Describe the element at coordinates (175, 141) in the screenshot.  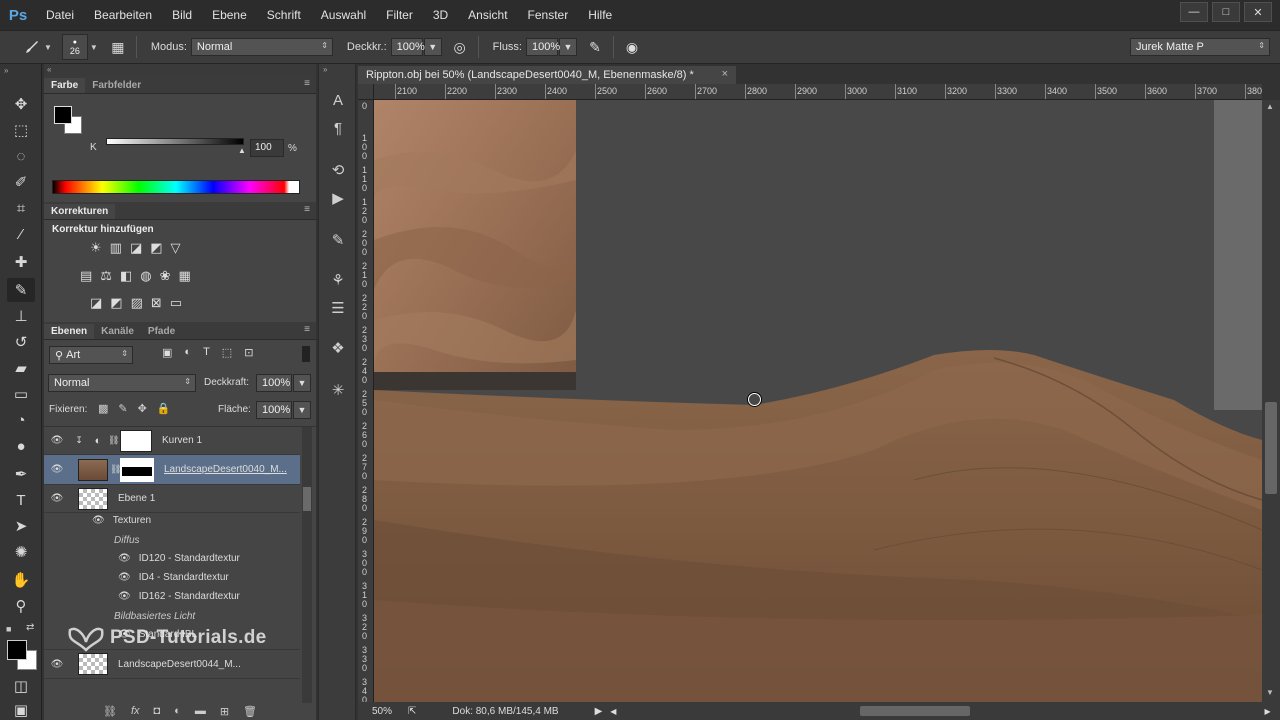
I see `k-slider` at that location.